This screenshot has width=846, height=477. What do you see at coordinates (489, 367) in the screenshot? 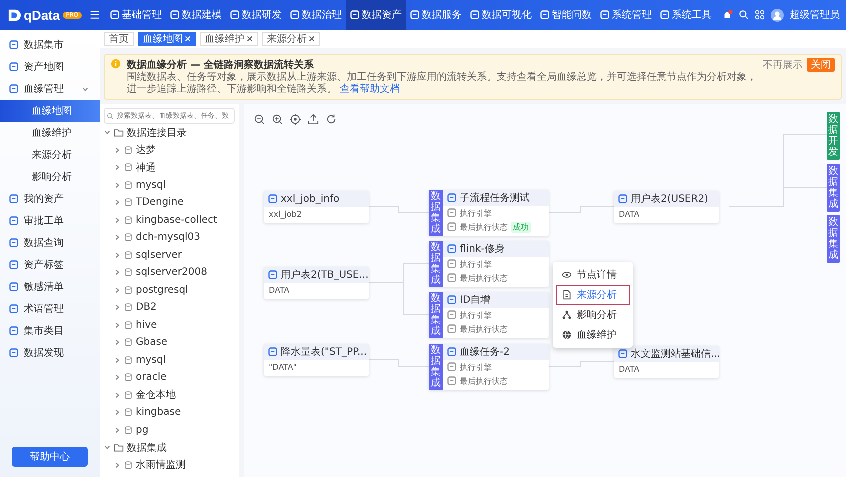
I see `task-node: 数据集成 血缘任务-2 执行引擎 最后执行状态` at bounding box center [489, 367].